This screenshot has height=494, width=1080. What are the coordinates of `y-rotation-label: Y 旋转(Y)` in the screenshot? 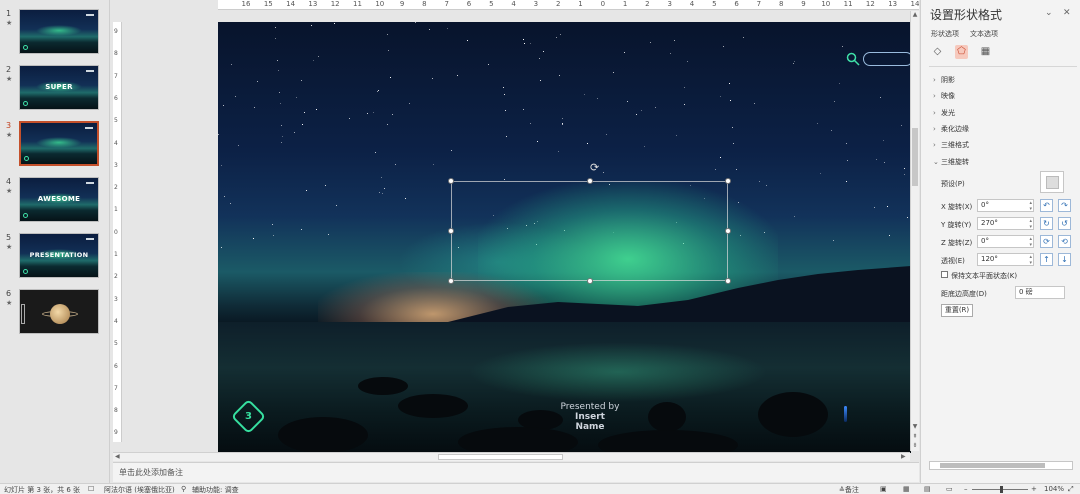 It's located at (956, 225).